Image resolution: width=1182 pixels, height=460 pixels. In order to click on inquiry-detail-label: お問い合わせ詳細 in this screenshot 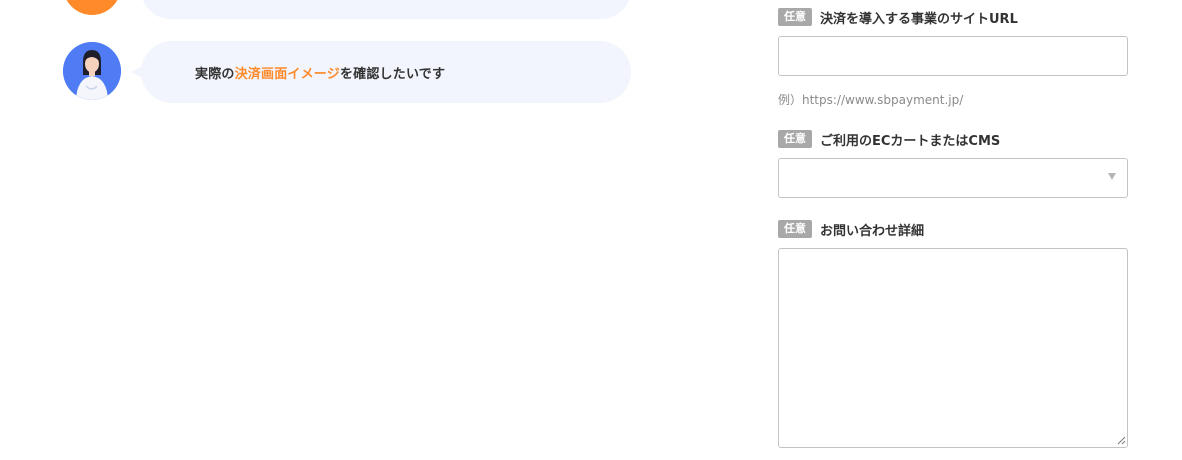, I will do `click(872, 231)`.